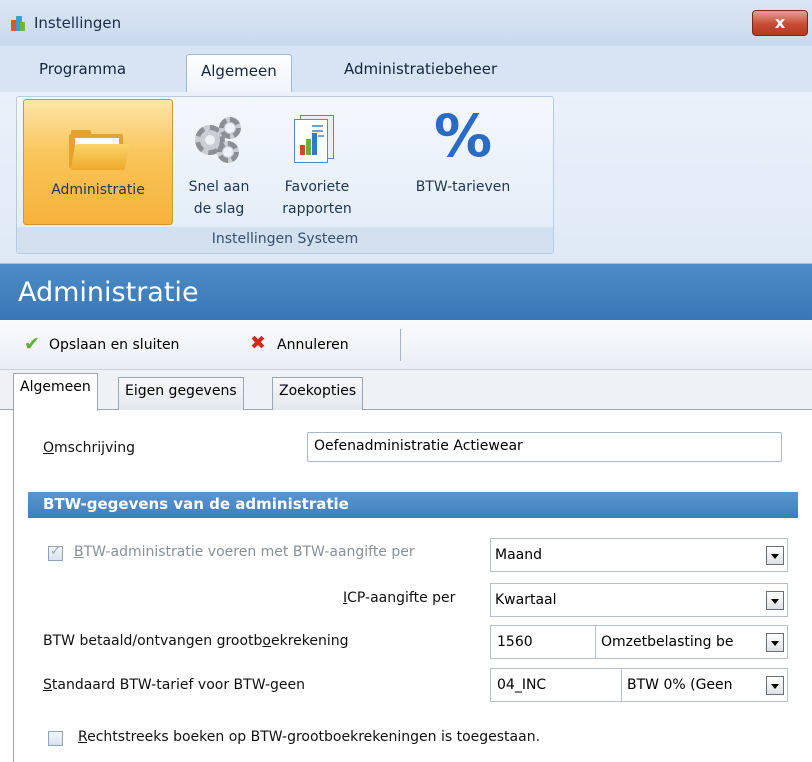 Image resolution: width=812 pixels, height=762 pixels. I want to click on ribbon-group-label: Instellingen Systeem, so click(285, 240).